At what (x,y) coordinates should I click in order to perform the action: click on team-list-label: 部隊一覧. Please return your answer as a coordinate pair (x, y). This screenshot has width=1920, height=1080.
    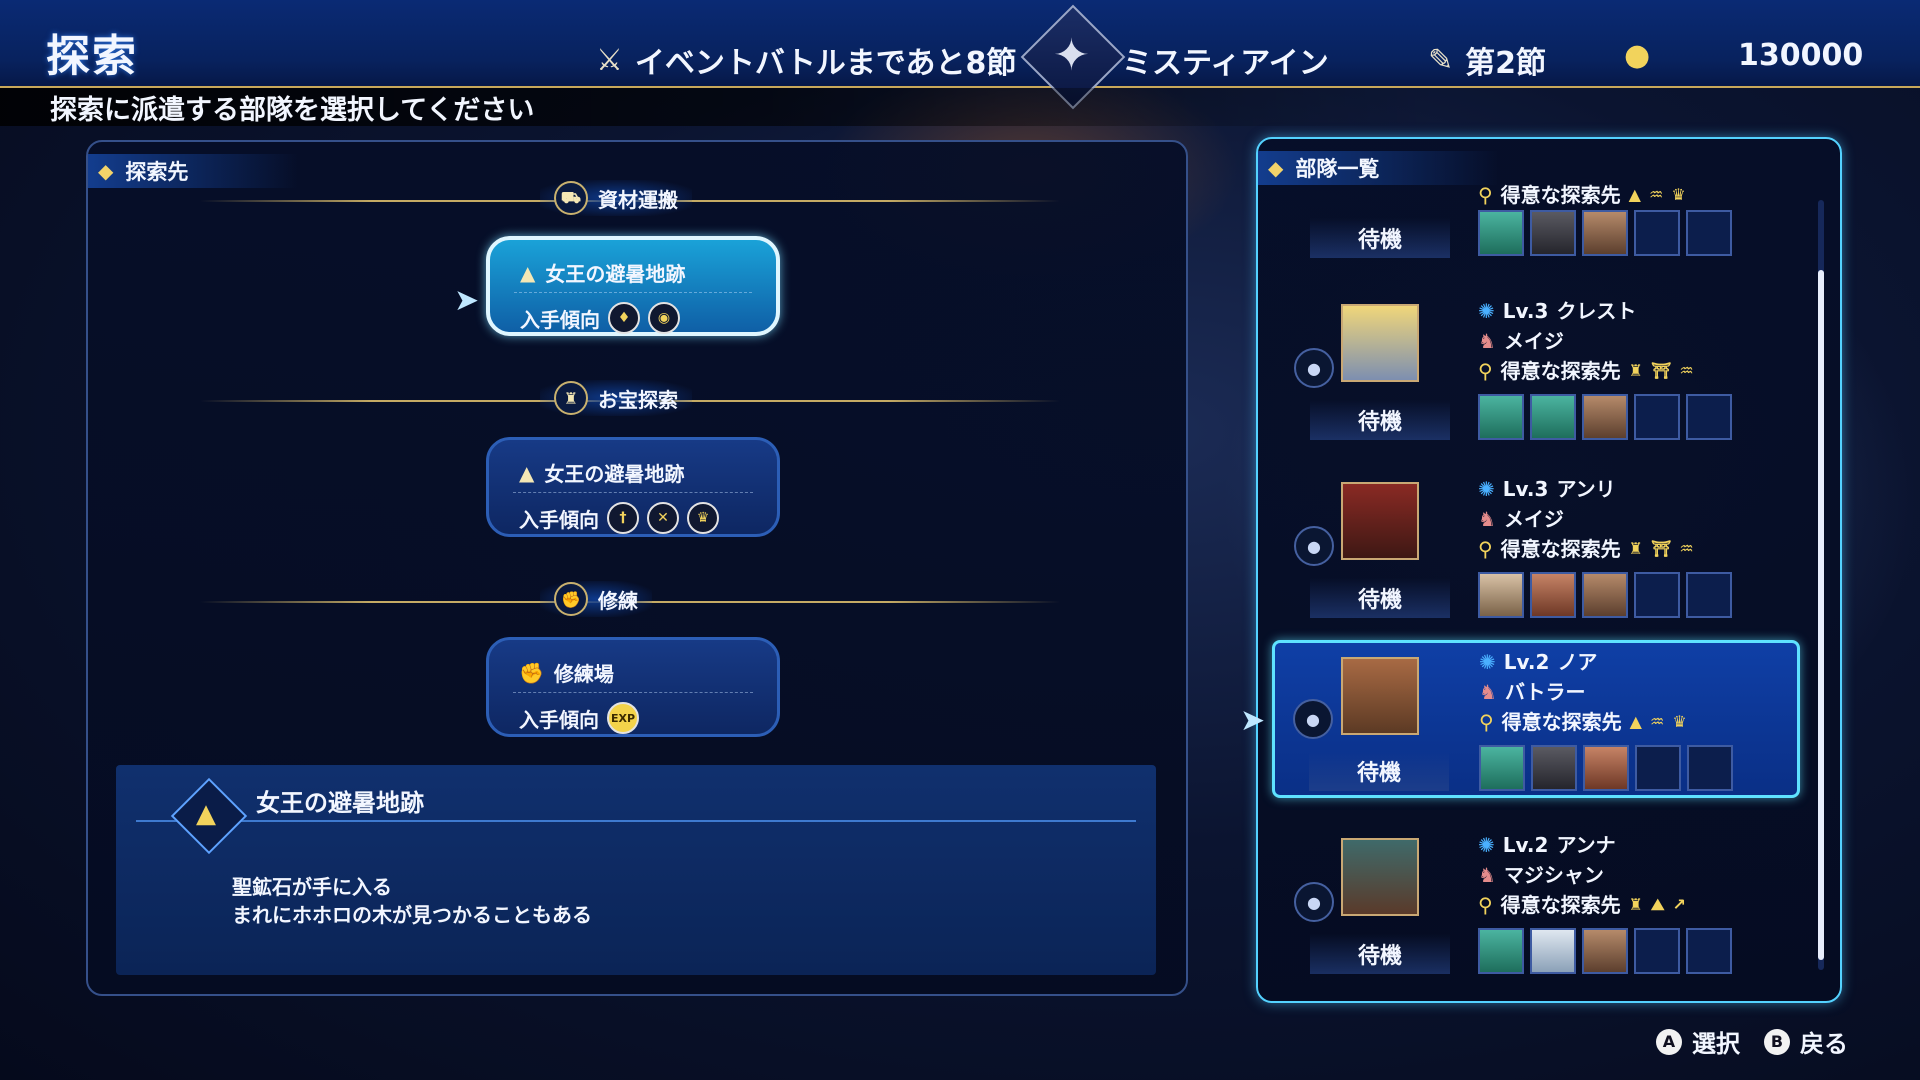
    Looking at the image, I should click on (1337, 169).